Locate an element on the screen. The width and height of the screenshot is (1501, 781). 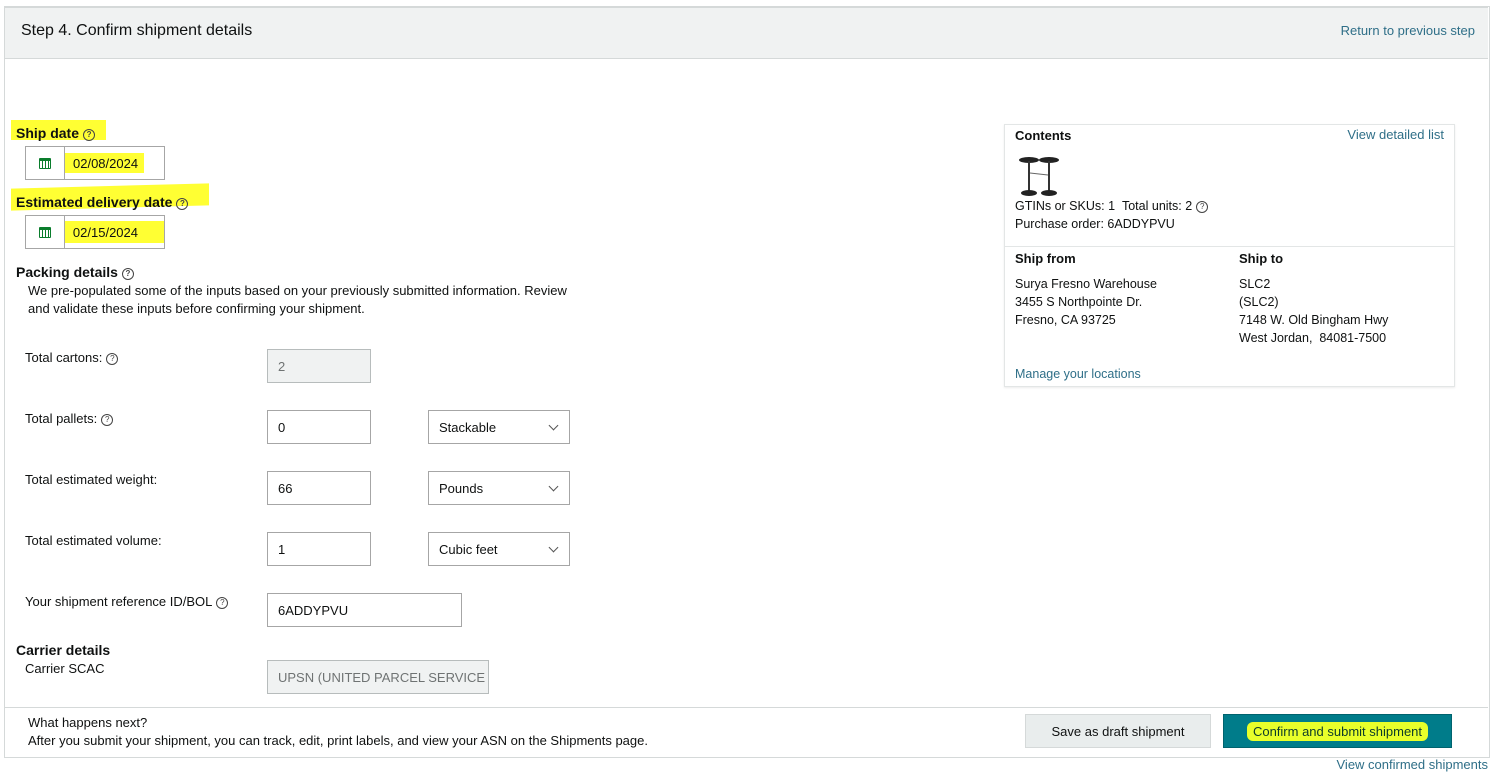
total-cartons-label: Total cartons:? is located at coordinates (72, 357).